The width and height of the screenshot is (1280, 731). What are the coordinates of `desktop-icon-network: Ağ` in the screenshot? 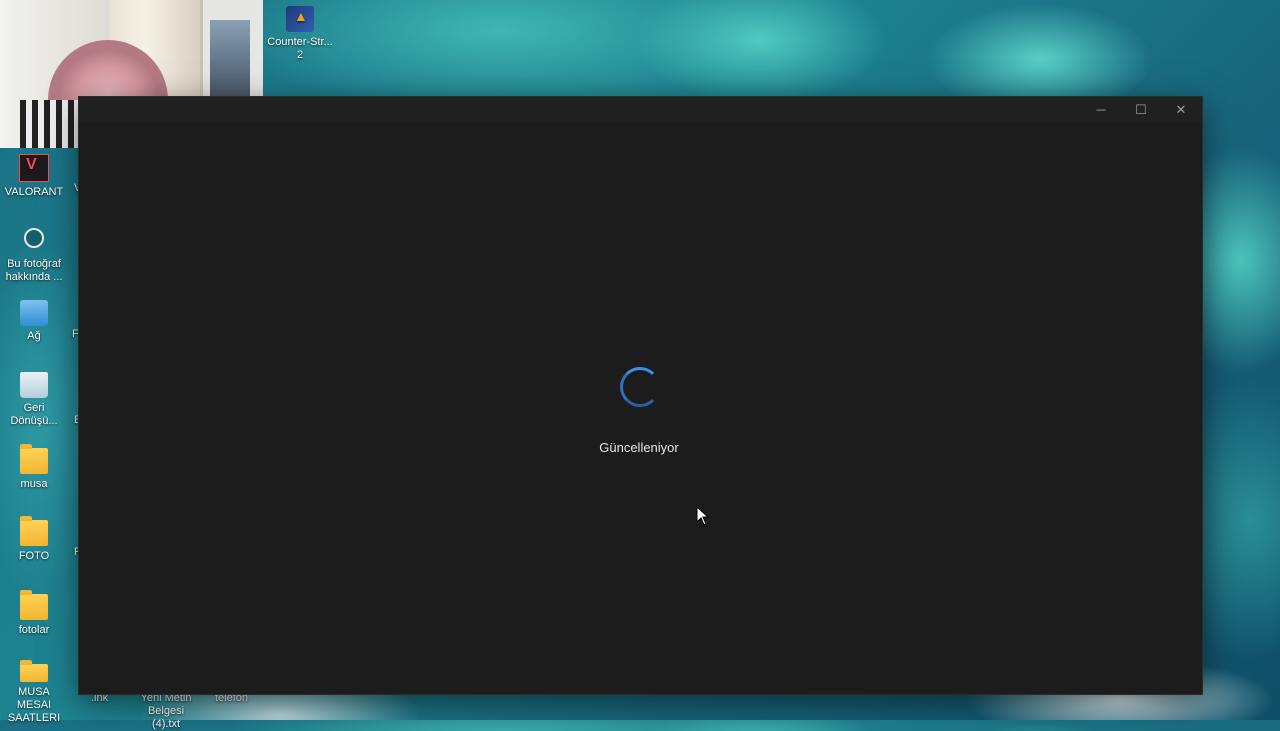 It's located at (34, 321).